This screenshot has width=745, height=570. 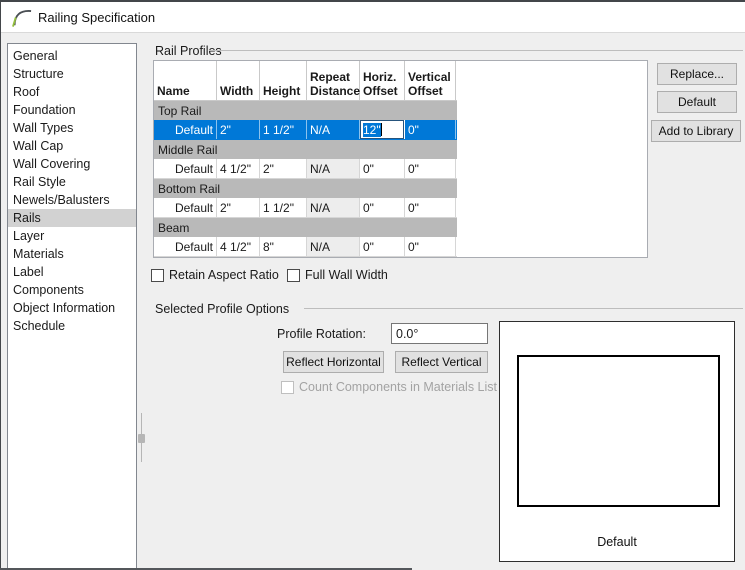 What do you see at coordinates (283, 80) in the screenshot?
I see `column-header-height: Height` at bounding box center [283, 80].